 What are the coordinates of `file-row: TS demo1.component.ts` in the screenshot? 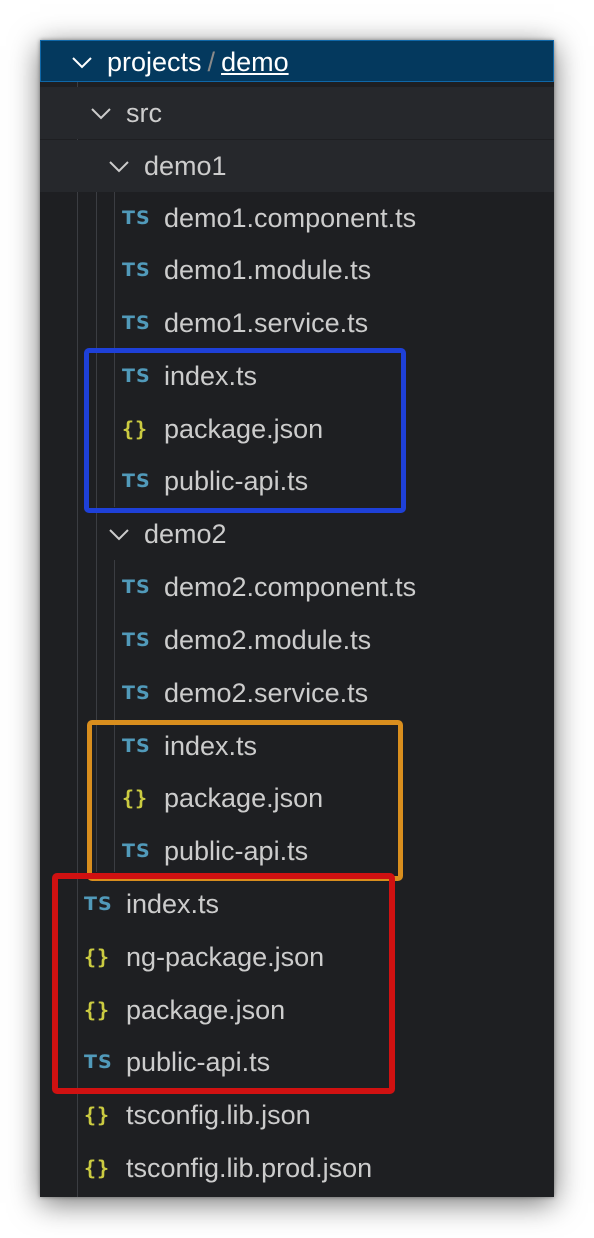 It's located at (297, 218).